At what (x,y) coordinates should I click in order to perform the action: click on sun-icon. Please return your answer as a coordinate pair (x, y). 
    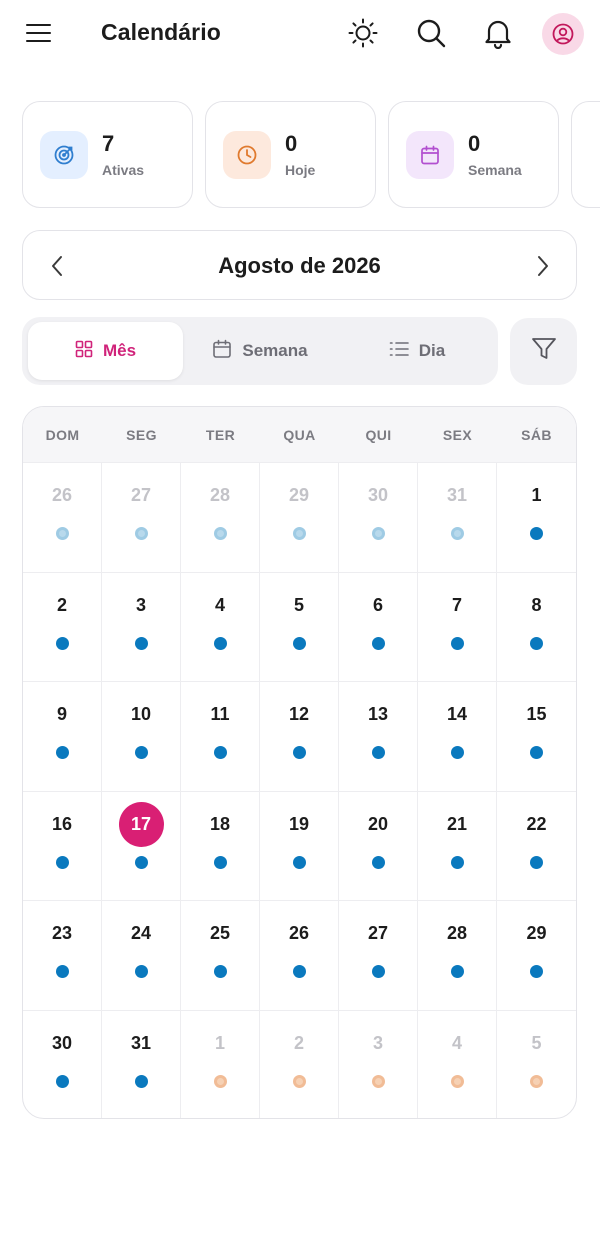
    Looking at the image, I should click on (363, 33).